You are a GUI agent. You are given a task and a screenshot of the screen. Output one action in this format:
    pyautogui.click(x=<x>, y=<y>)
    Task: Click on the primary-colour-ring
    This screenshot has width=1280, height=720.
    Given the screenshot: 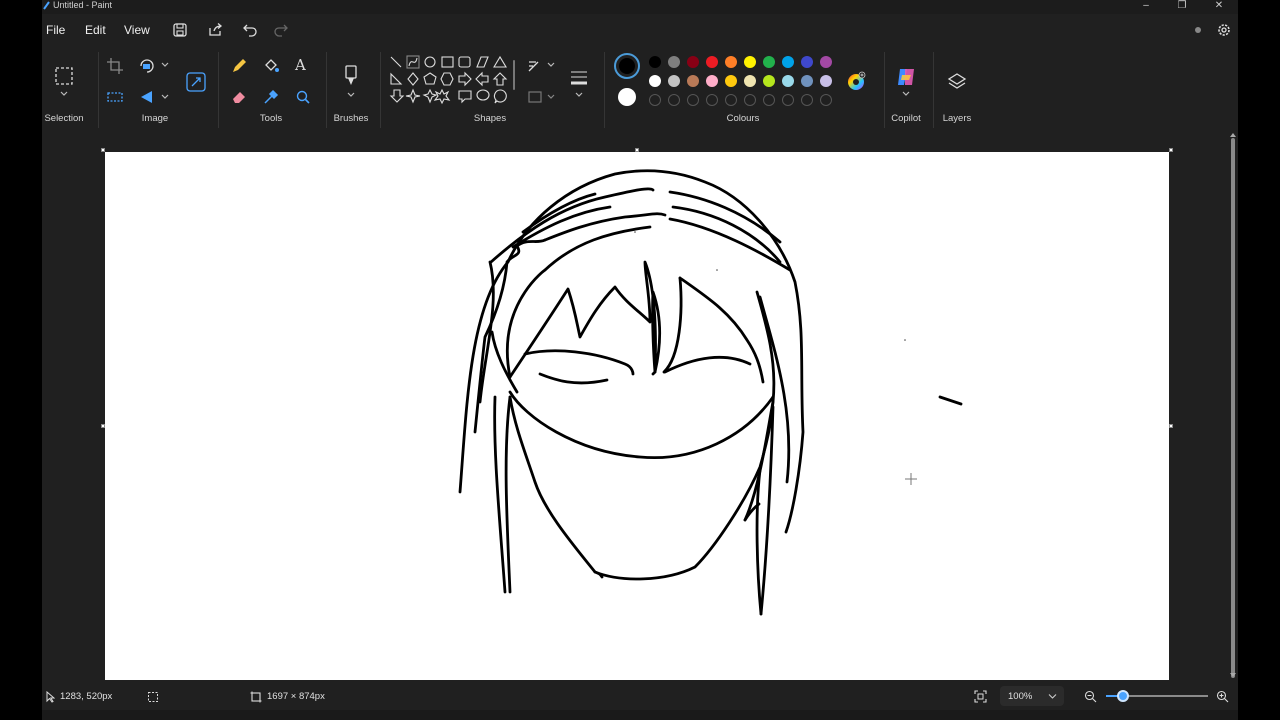 What is the action you would take?
    pyautogui.click(x=627, y=66)
    